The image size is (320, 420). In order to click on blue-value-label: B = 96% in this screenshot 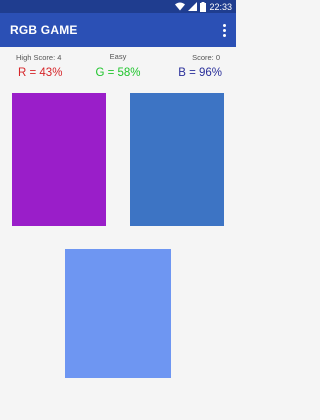, I will do `click(200, 73)`.